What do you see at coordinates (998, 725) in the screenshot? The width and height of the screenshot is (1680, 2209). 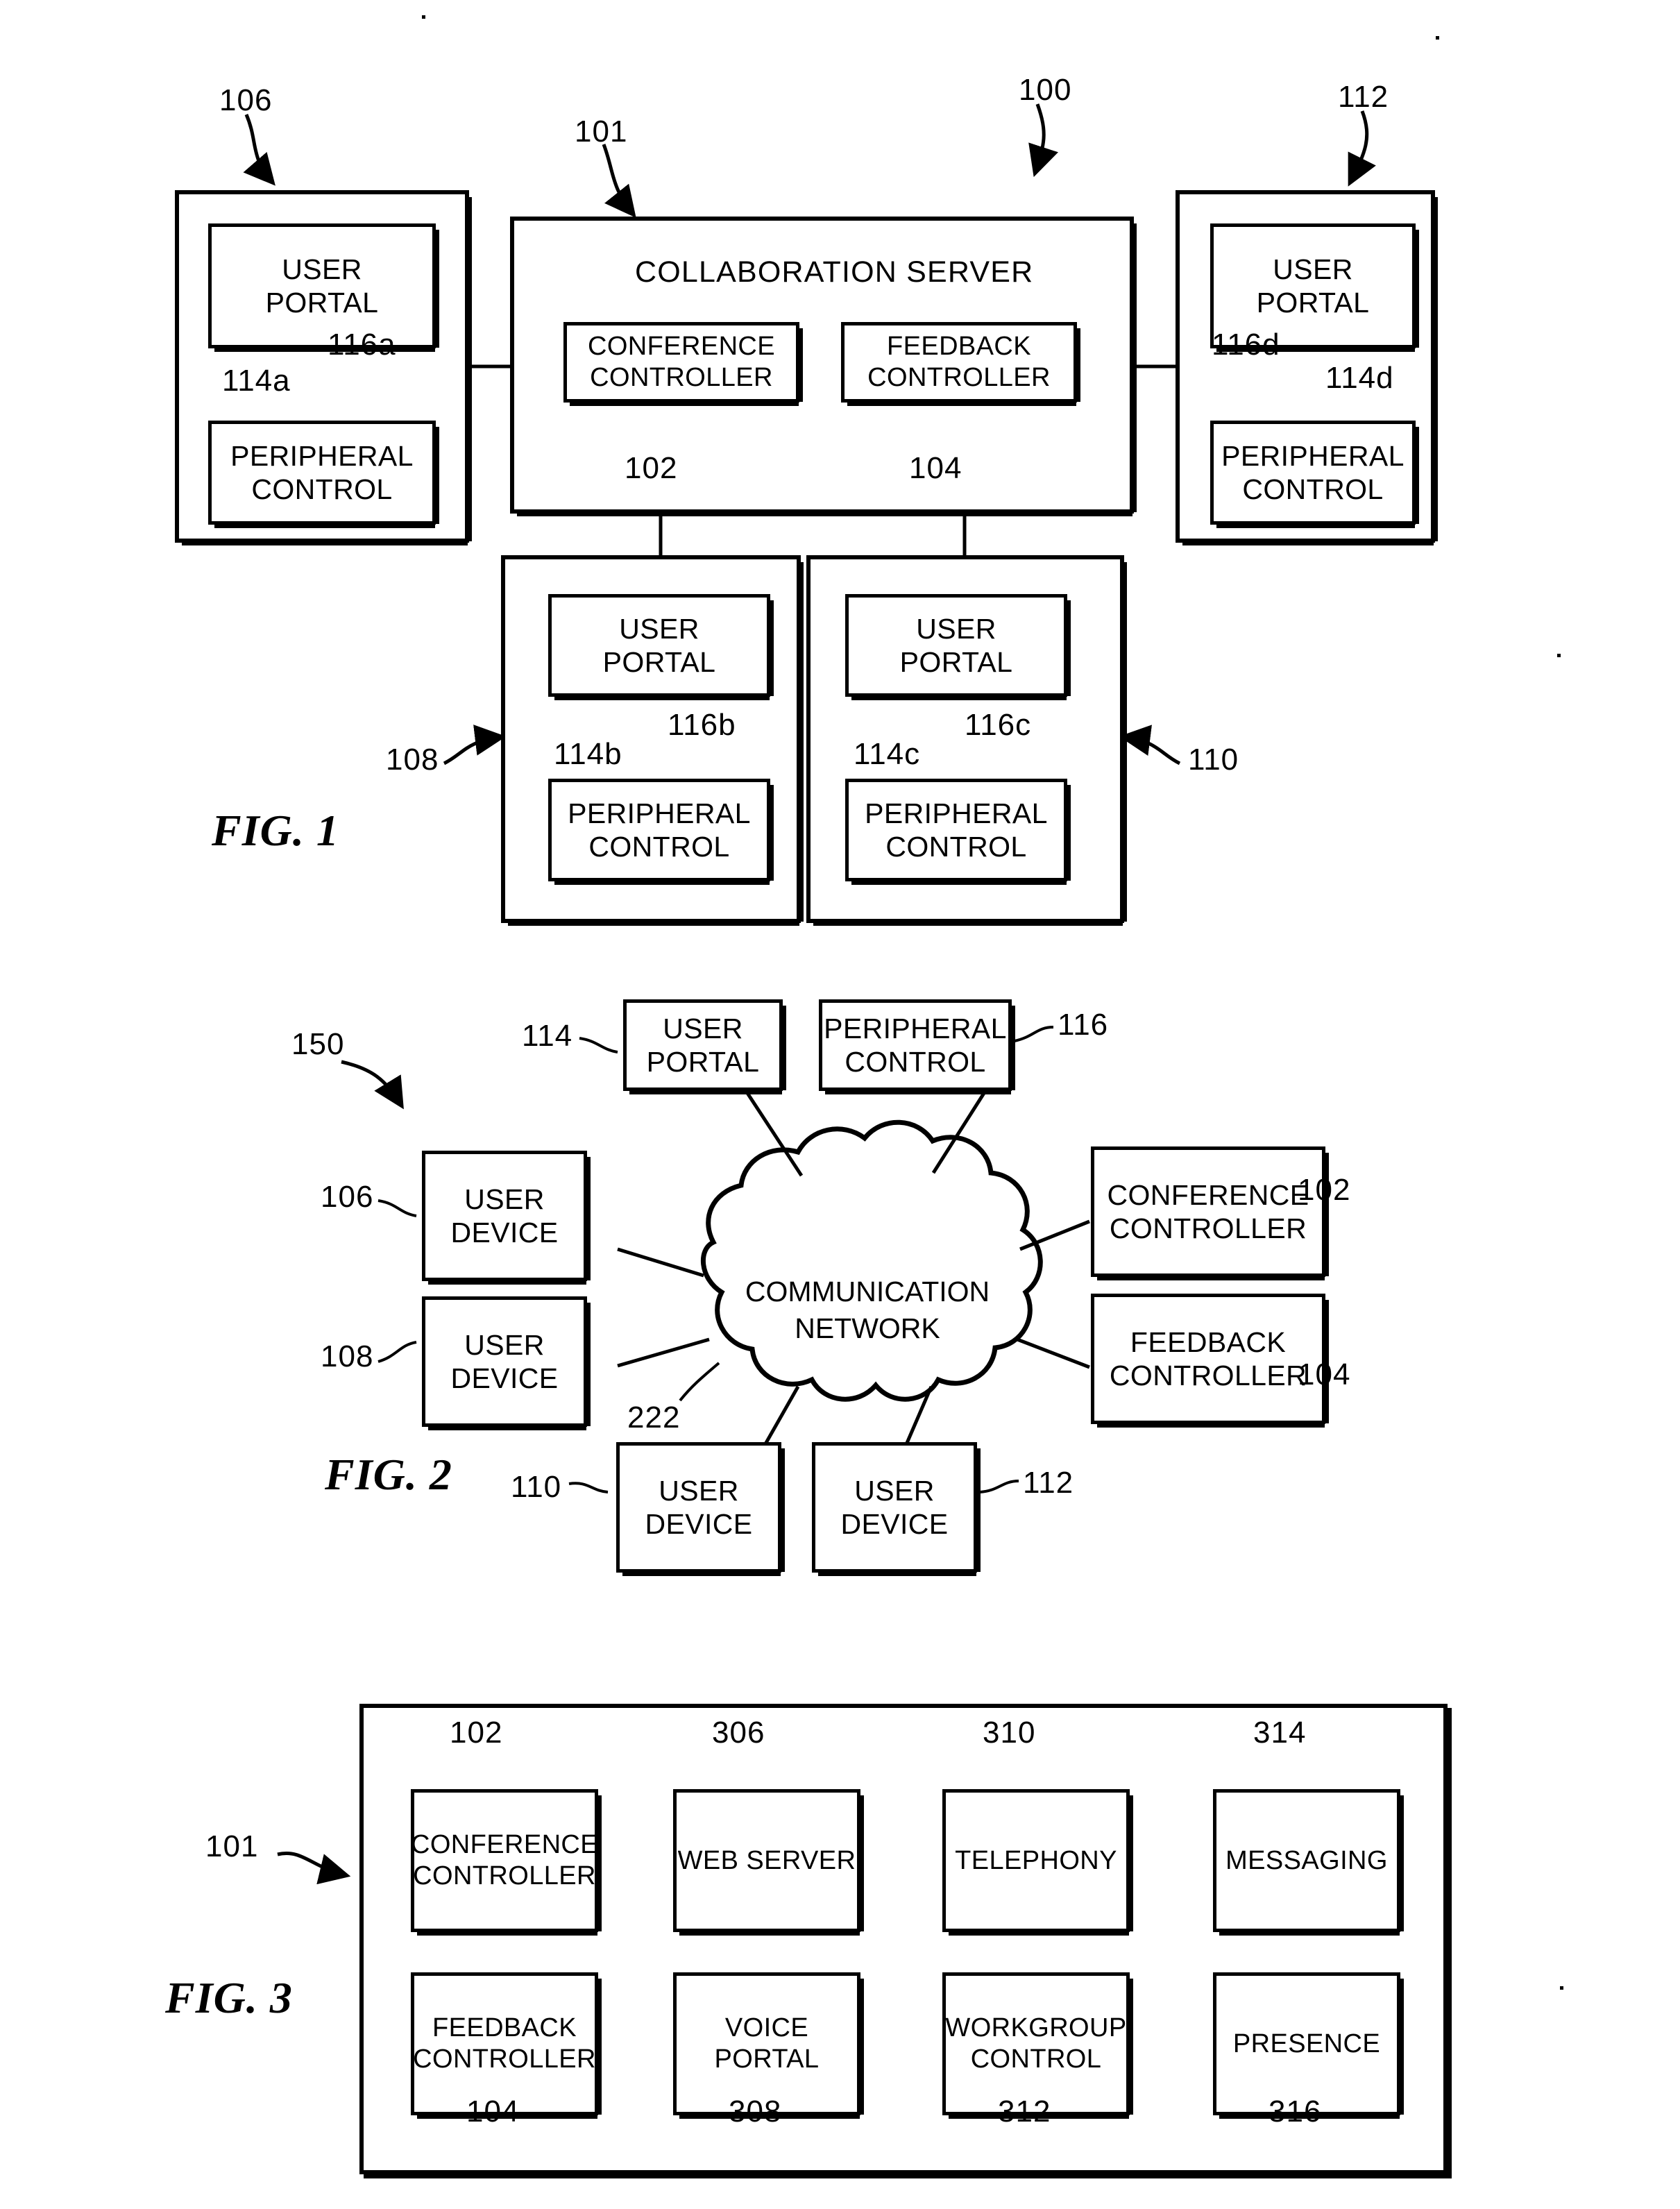 I see `ref-116c: 116c` at bounding box center [998, 725].